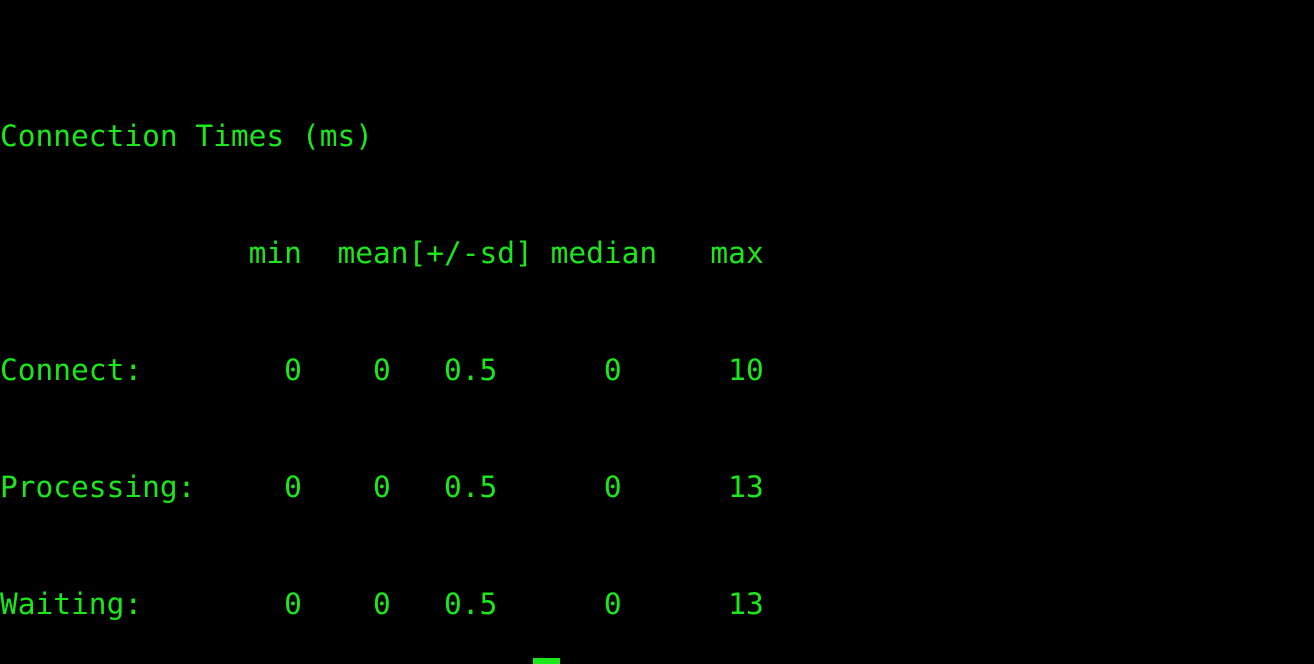  What do you see at coordinates (382, 370) in the screenshot?
I see `terminal-line-connect-row: Connect: 0 0 0.5 0 10` at bounding box center [382, 370].